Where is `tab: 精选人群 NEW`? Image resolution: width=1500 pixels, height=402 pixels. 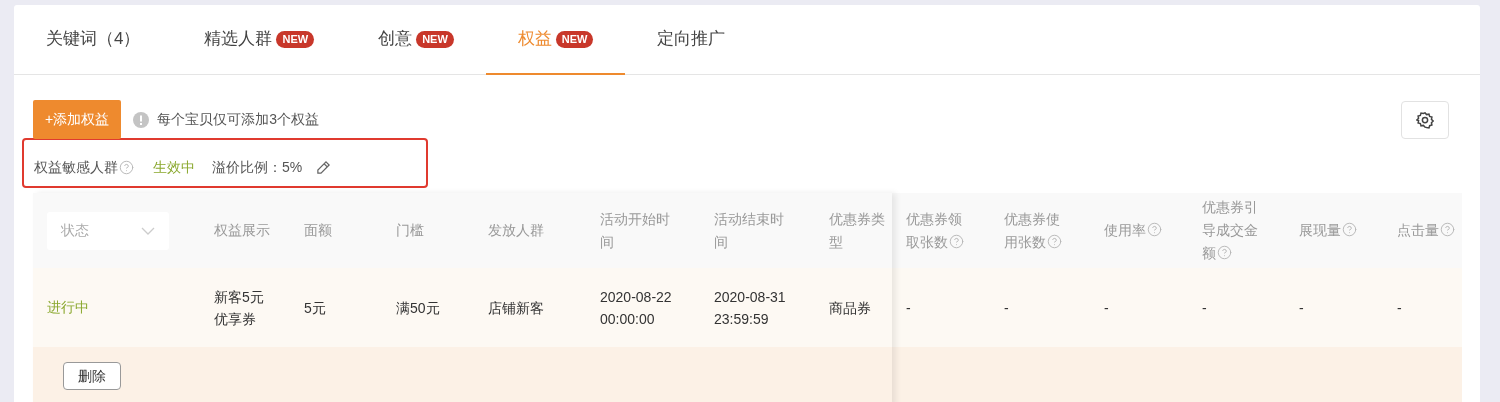
tab: 精选人群 NEW is located at coordinates (259, 40).